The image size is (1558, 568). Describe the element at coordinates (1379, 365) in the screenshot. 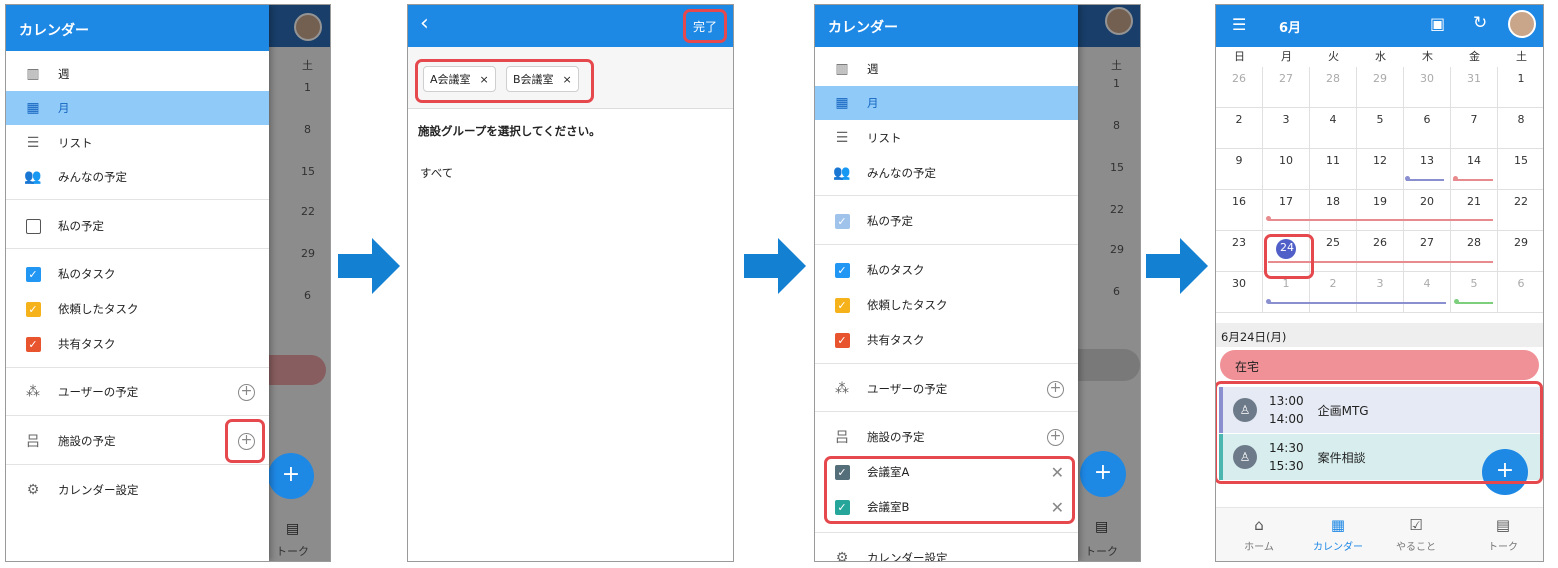

I see `allday-event: 在宅` at that location.